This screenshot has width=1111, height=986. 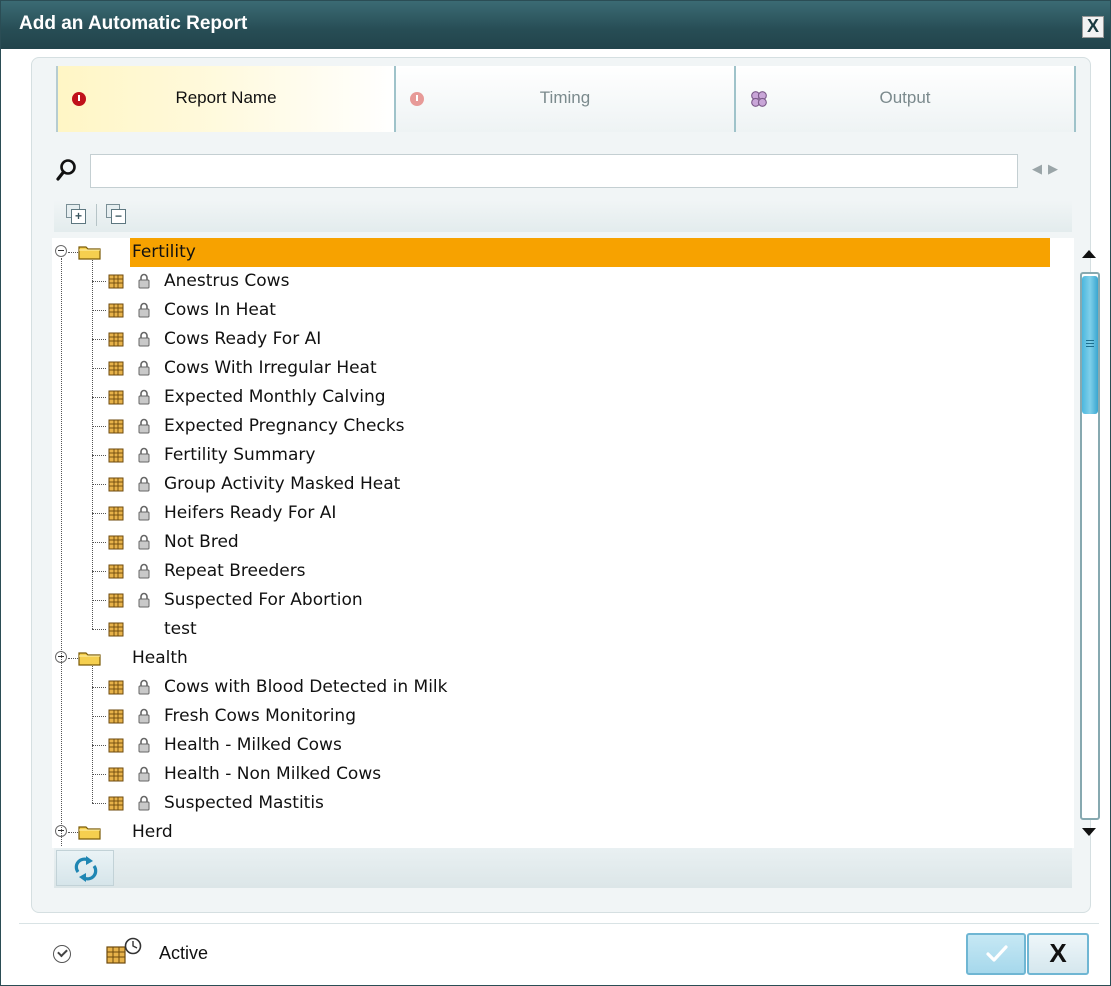 I want to click on tree-folder: Health, so click(x=547, y=658).